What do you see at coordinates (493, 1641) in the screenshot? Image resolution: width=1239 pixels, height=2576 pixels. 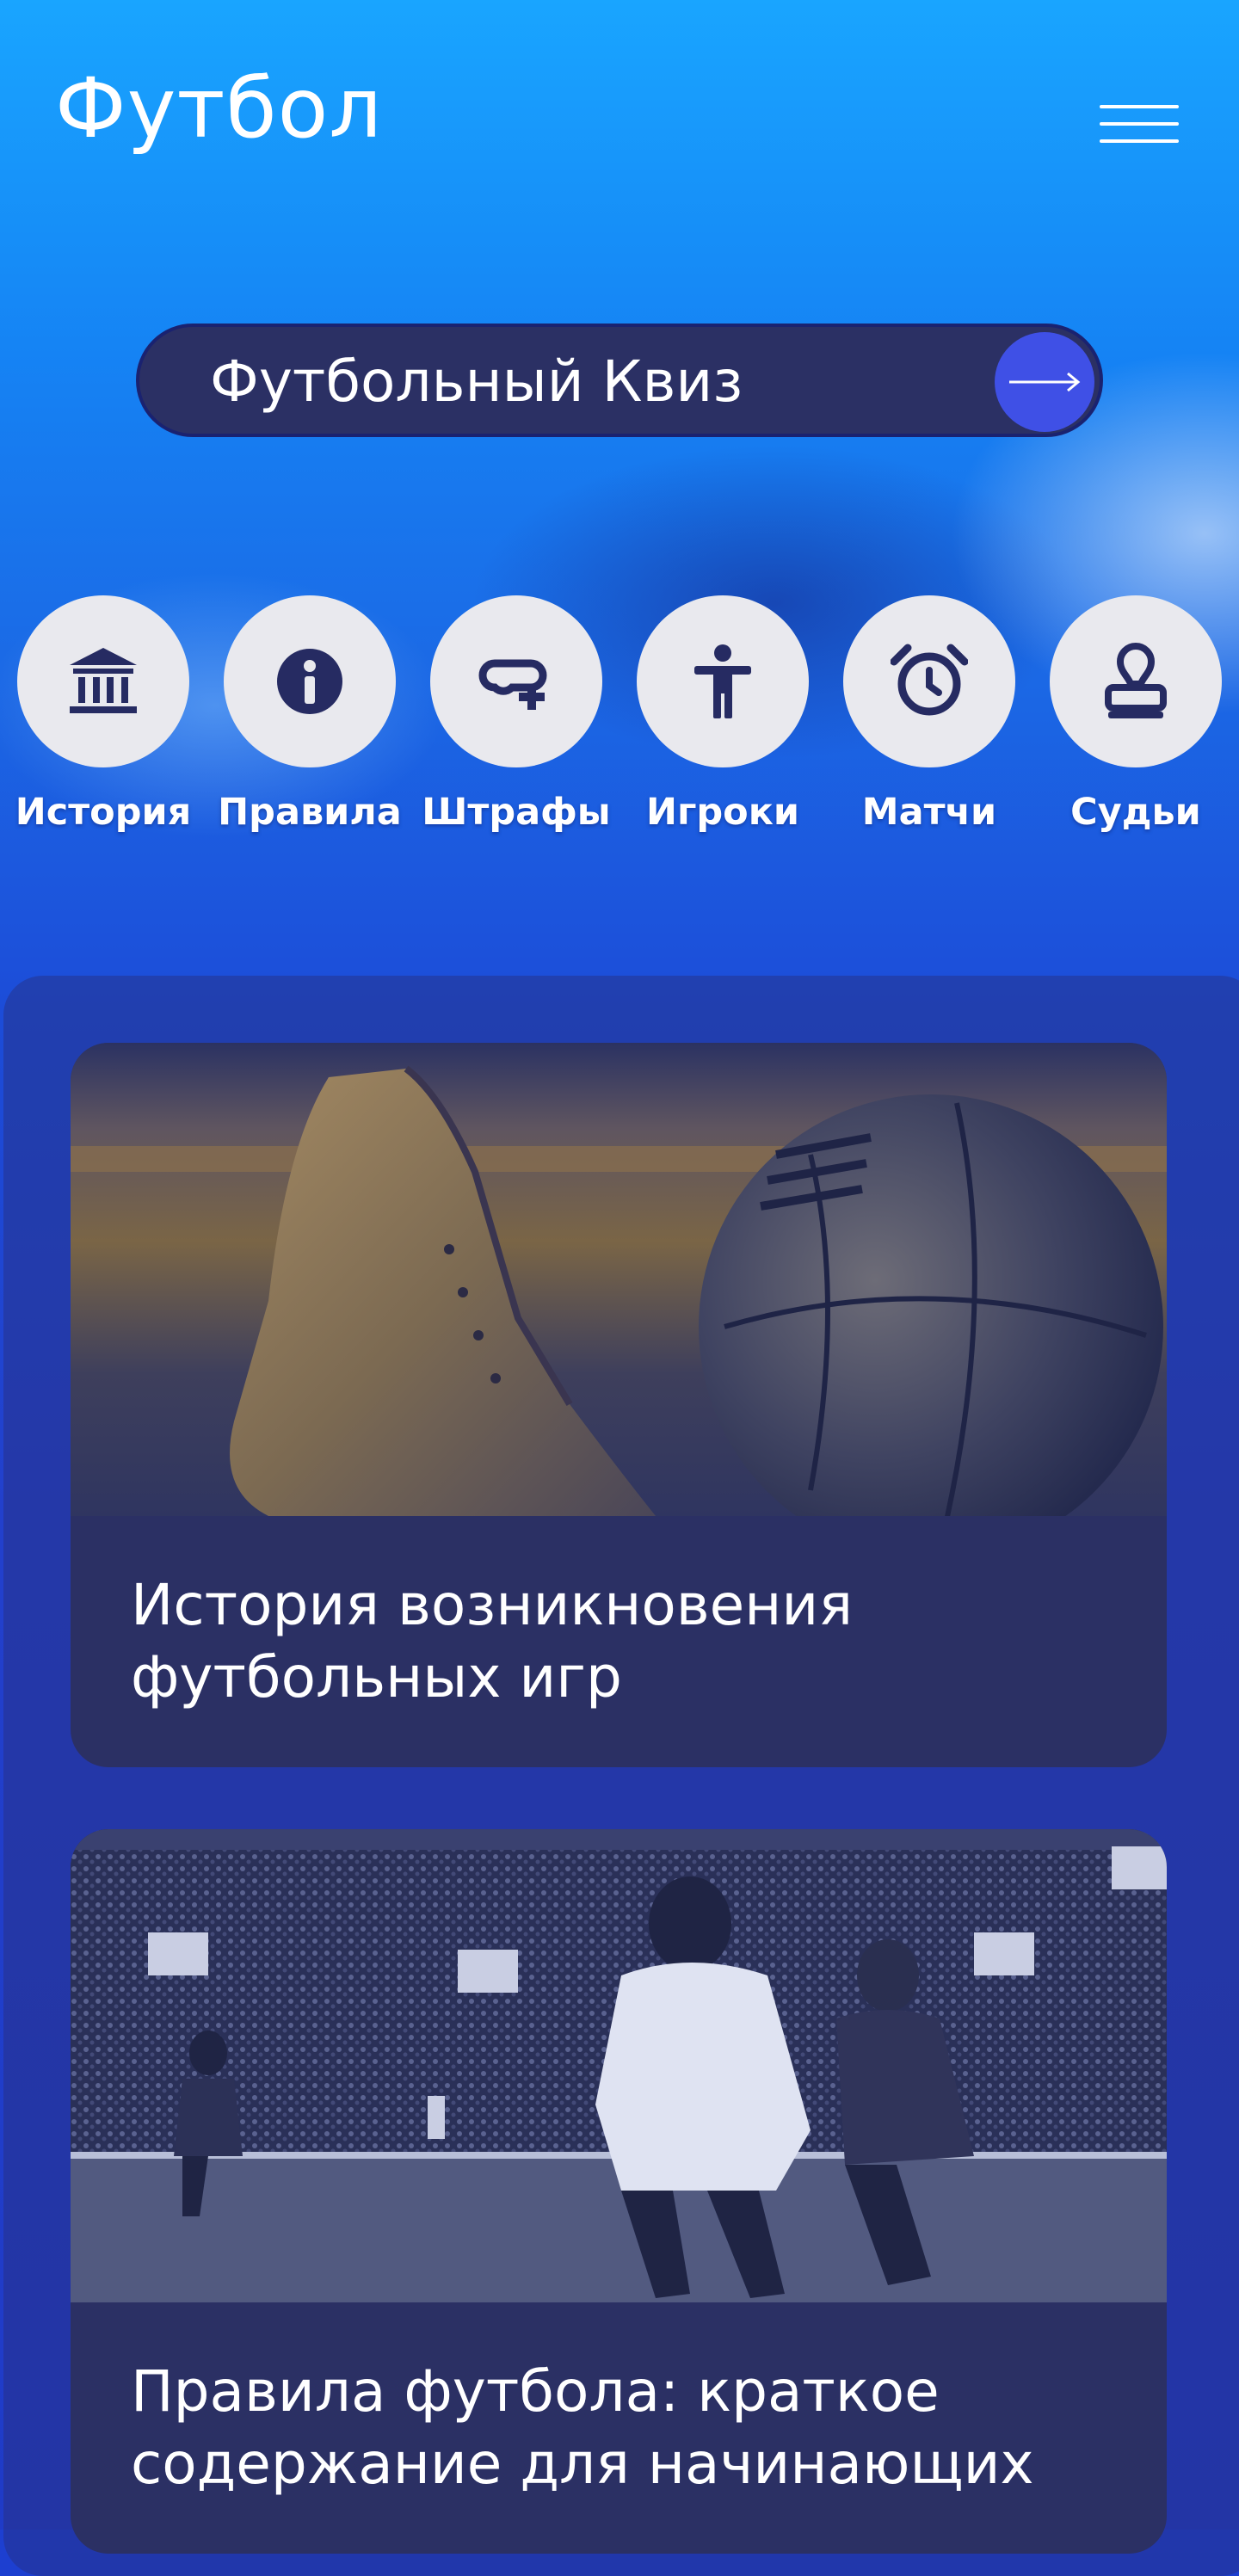 I see `article-title: История возникновения футбольных игр` at bounding box center [493, 1641].